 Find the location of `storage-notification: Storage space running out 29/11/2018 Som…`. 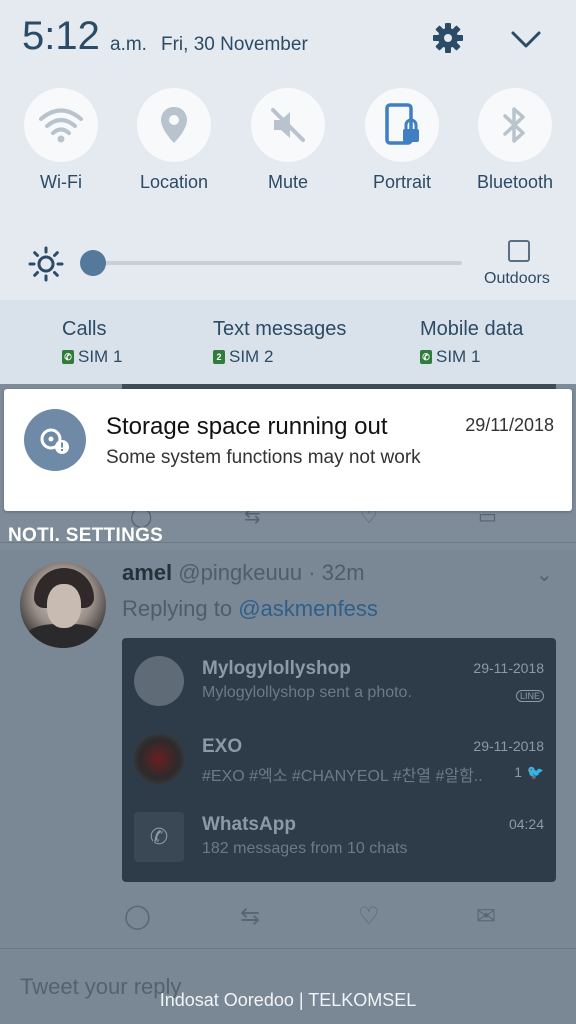

storage-notification: Storage space running out 29/11/2018 Som… is located at coordinates (288, 450).